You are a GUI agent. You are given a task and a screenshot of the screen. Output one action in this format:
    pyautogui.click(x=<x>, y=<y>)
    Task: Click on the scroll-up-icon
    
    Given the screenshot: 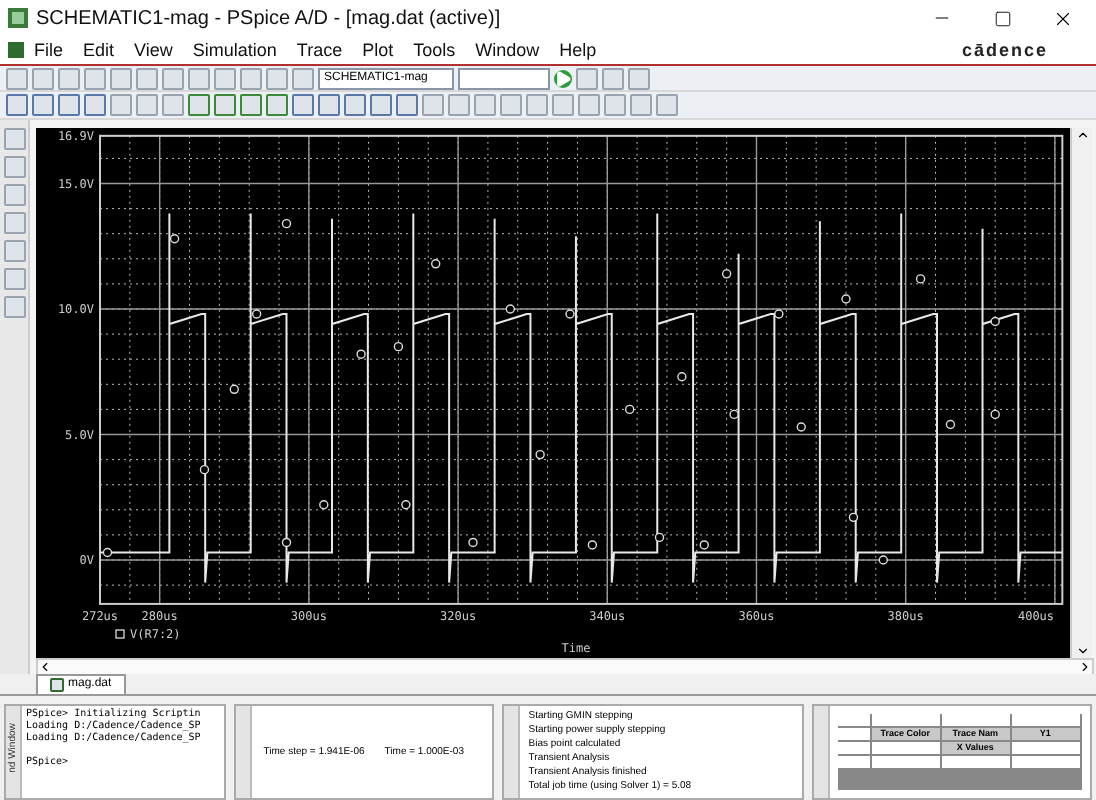 What is the action you would take?
    pyautogui.click(x=1082, y=134)
    